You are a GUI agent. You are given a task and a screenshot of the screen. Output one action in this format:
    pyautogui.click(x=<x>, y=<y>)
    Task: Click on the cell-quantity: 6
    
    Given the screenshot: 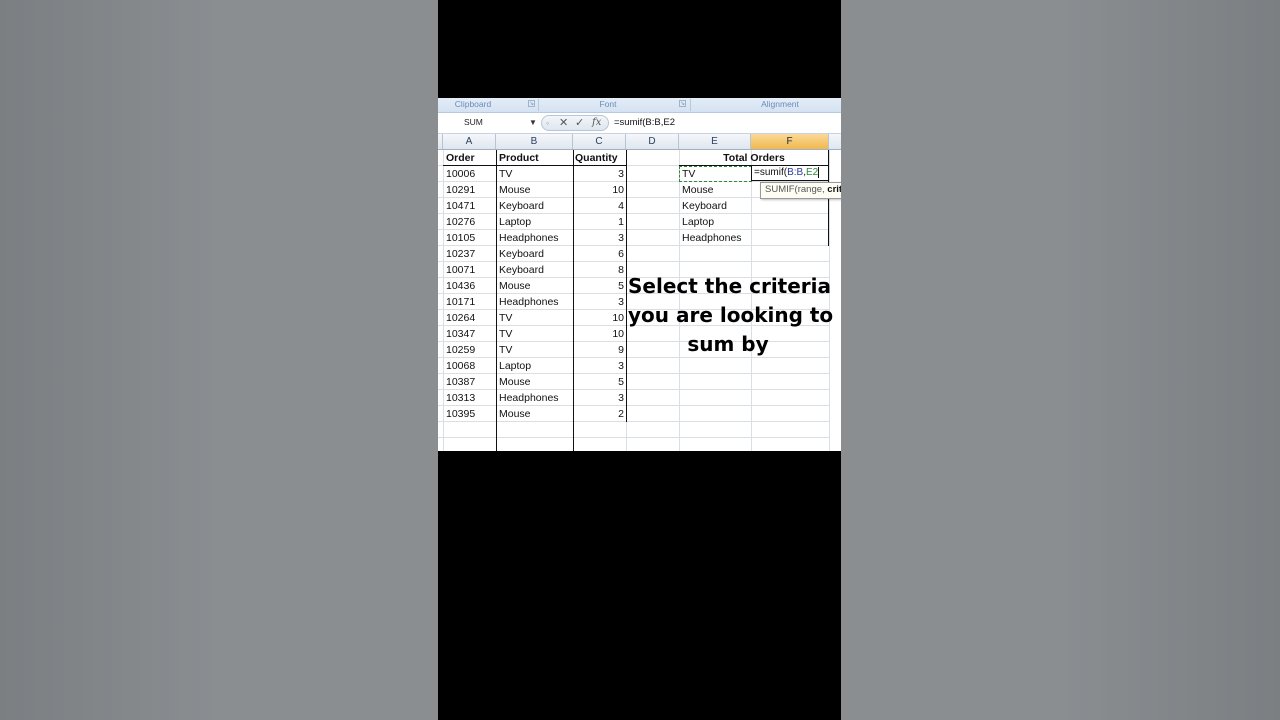 What is the action you would take?
    pyautogui.click(x=599, y=254)
    